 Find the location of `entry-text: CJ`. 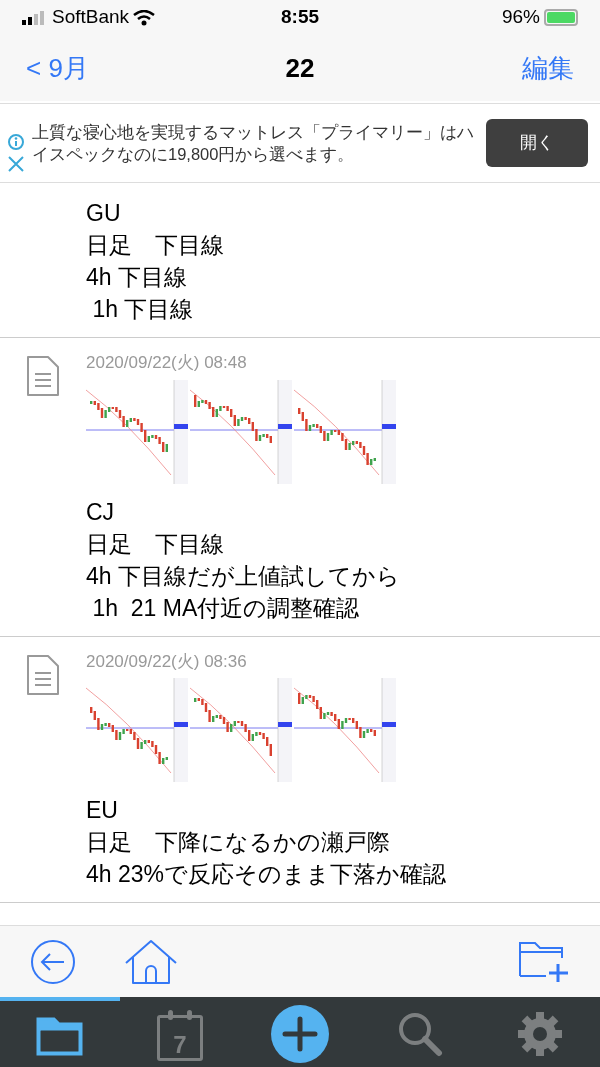

entry-text: CJ is located at coordinates (101, 512).